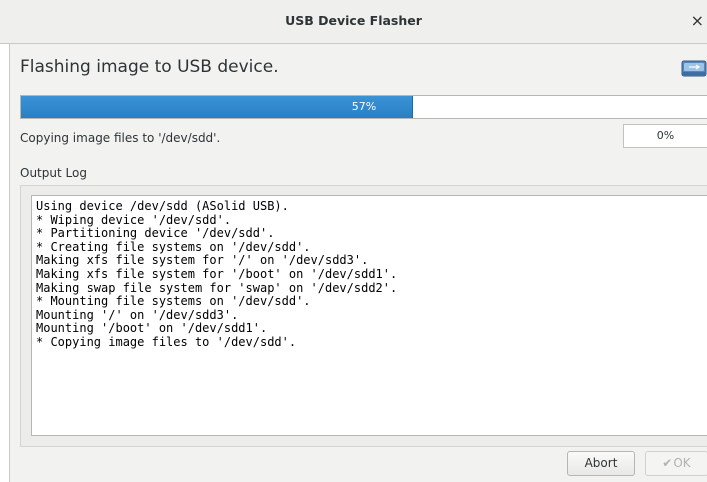 This screenshot has height=482, width=707. I want to click on title-bar: USB Device Flasher ×, so click(353, 22).